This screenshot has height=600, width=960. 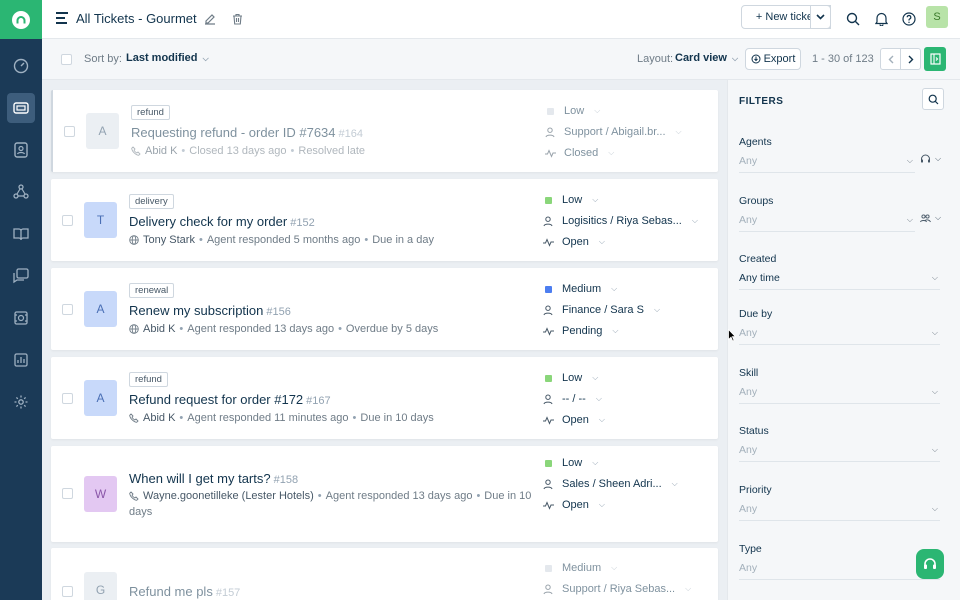 What do you see at coordinates (761, 101) in the screenshot?
I see `filters-title: FILTERS` at bounding box center [761, 101].